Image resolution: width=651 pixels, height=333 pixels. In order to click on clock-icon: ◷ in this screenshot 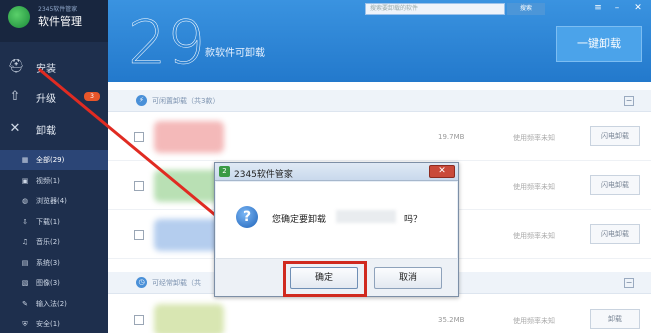, I will do `click(141, 282)`.